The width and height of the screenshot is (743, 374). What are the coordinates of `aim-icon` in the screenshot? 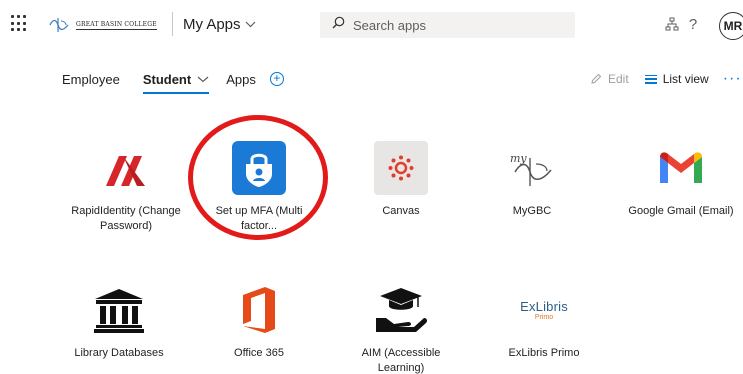 It's located at (401, 310).